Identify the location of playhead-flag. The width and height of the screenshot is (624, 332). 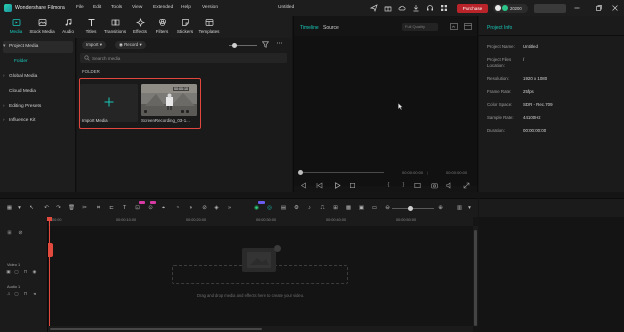
(50, 250).